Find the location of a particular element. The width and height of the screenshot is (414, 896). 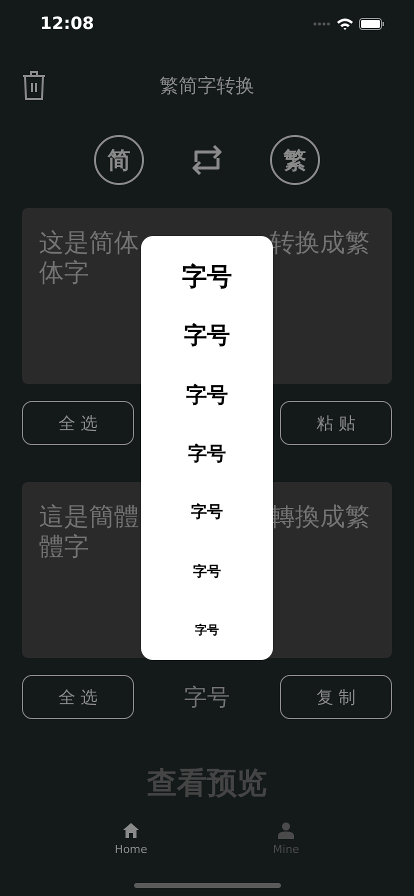

text-fragment: 這是簡體 is located at coordinates (89, 517).